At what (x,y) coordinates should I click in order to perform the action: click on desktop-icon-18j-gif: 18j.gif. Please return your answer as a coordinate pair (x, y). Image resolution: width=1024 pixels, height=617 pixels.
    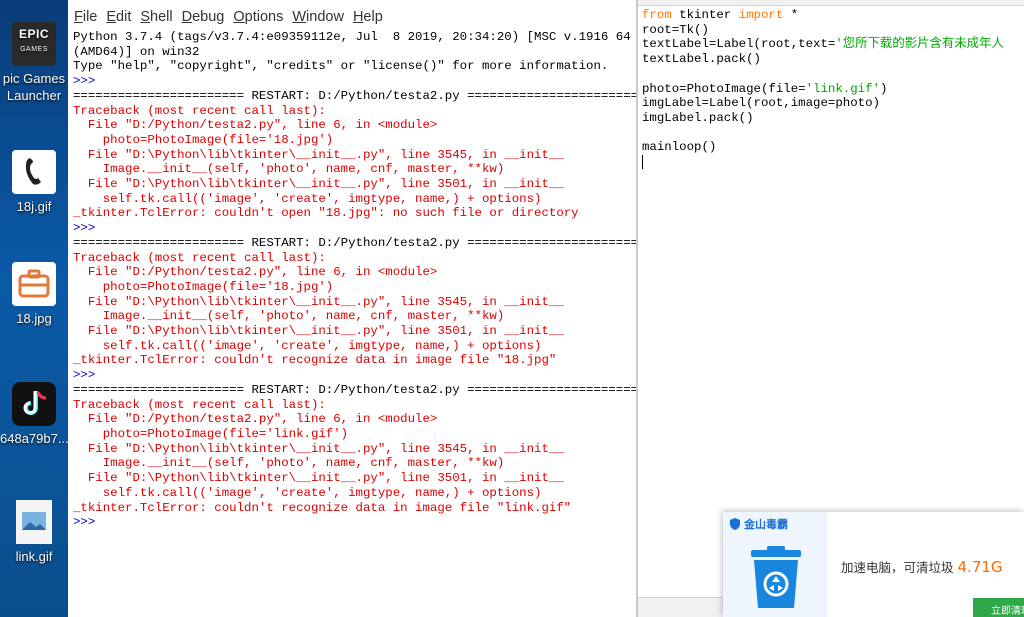
    Looking at the image, I should click on (34, 182).